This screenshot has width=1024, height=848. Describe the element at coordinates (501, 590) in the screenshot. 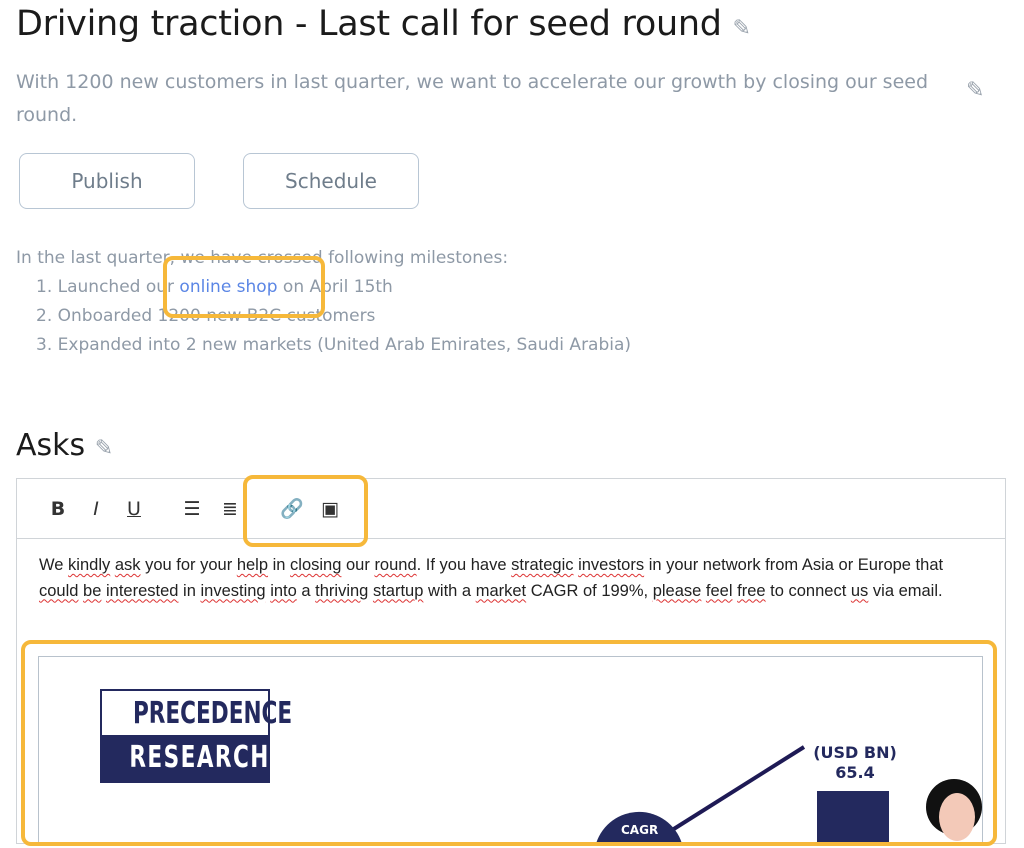

I see `misspelled-word: market` at that location.